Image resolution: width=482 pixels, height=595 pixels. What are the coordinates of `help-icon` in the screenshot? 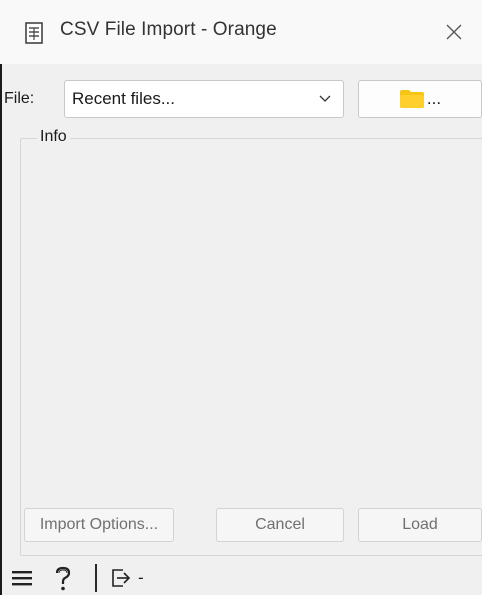 It's located at (63, 579).